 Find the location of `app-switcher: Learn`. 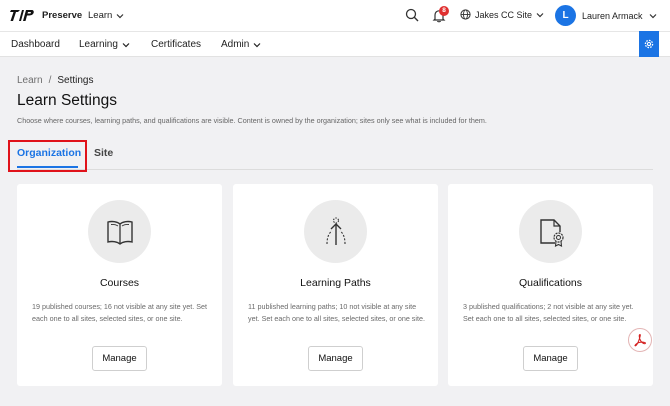

app-switcher: Learn is located at coordinates (106, 15).